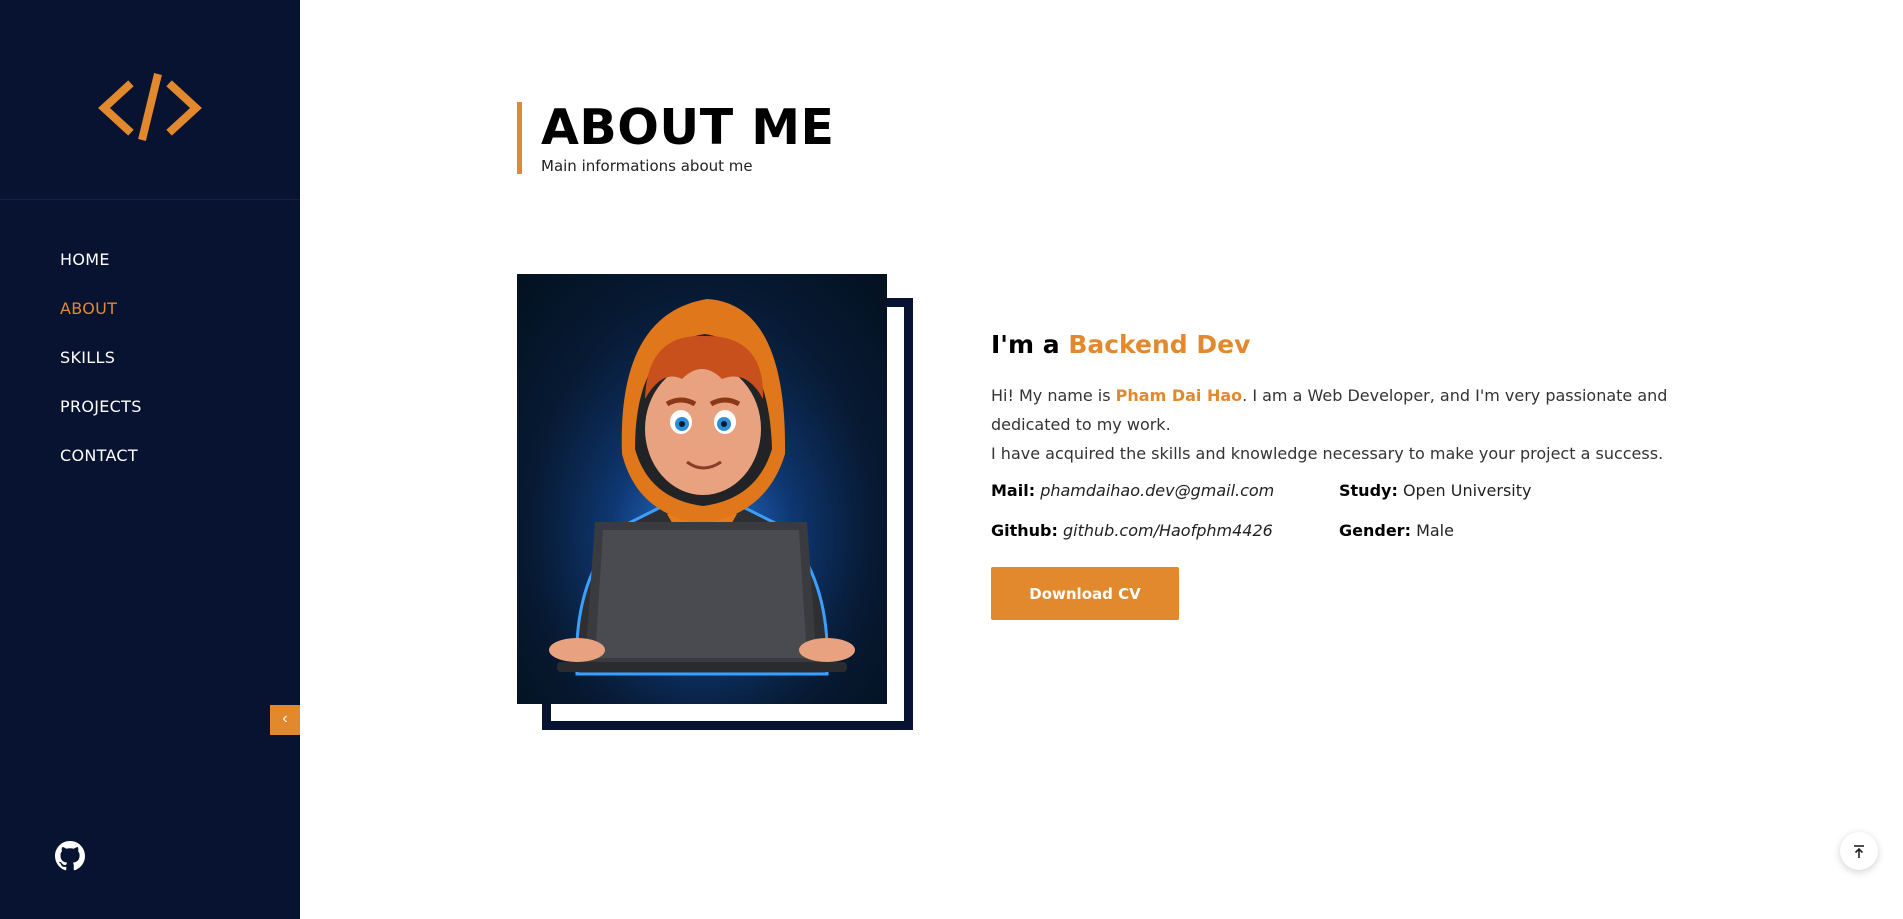 Image resolution: width=1903 pixels, height=919 pixels. I want to click on nav-item-about: ABOUT, so click(101, 323).